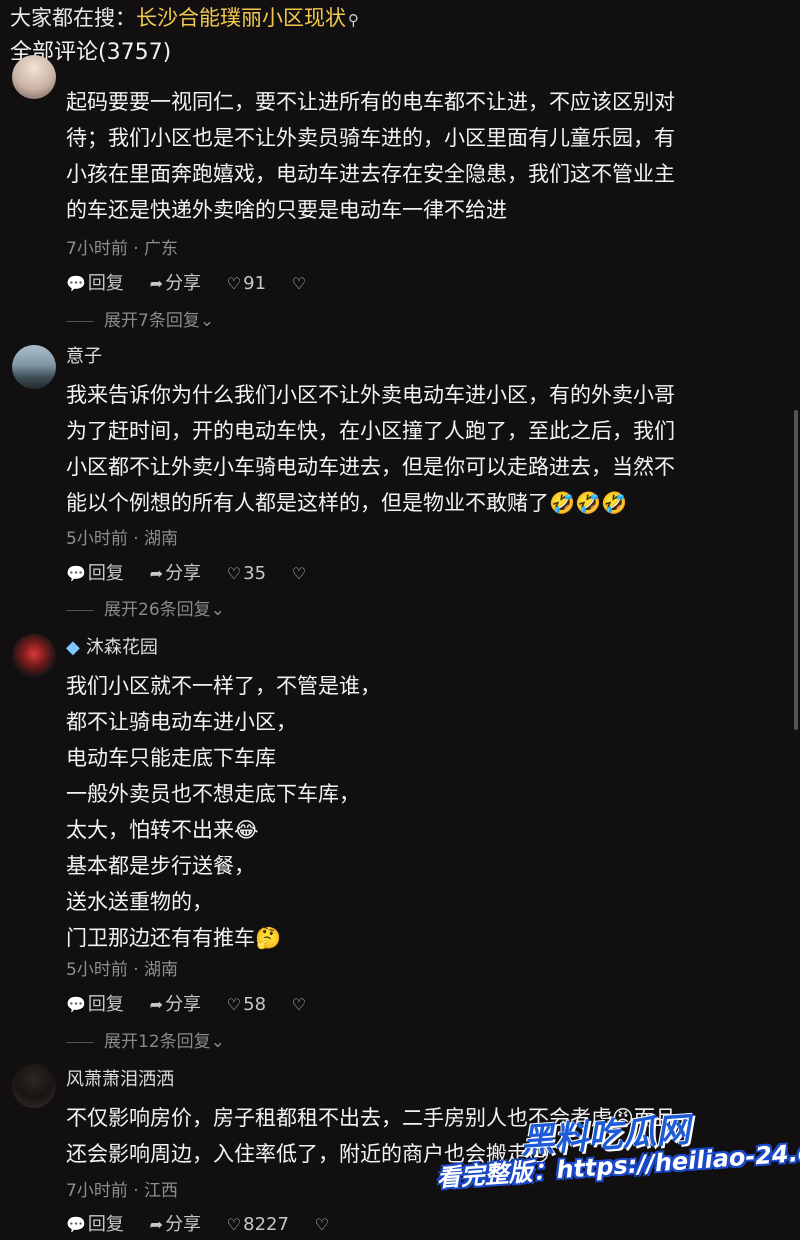 The image size is (800, 1240). Describe the element at coordinates (213, 794) in the screenshot. I see `comment-line: 一般外卖员也不想走底下车库，` at that location.